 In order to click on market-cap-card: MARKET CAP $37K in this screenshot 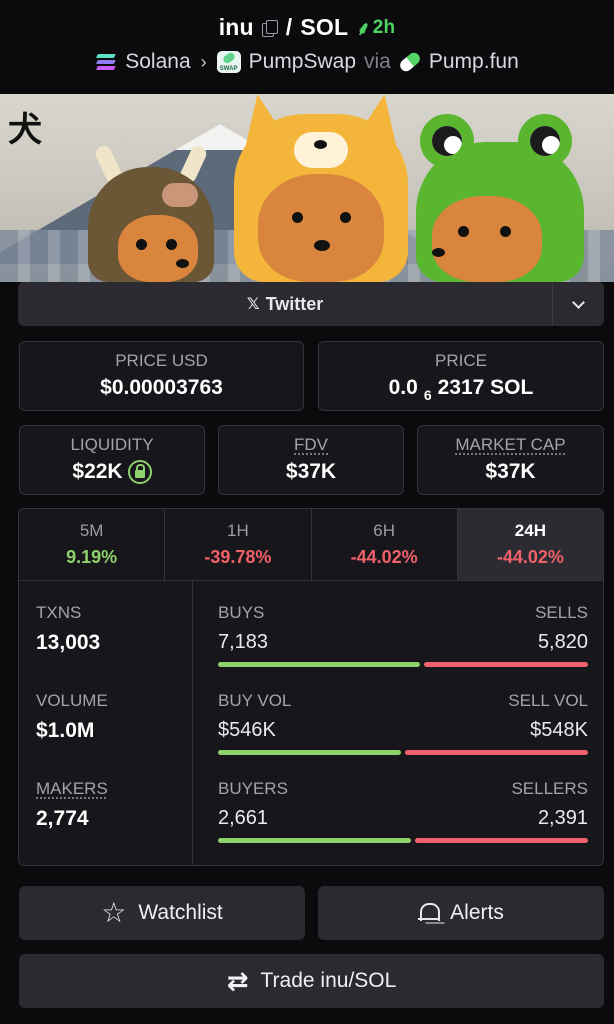, I will do `click(510, 460)`.